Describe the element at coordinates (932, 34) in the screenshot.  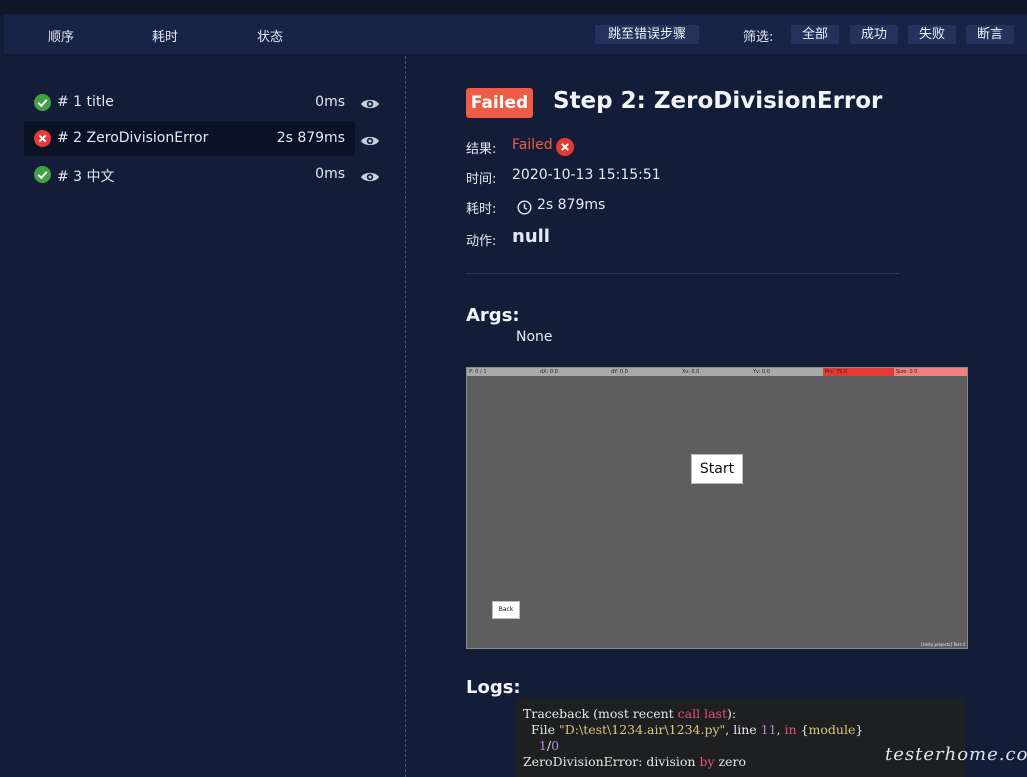
I see `filter-failed-button: 失败` at that location.